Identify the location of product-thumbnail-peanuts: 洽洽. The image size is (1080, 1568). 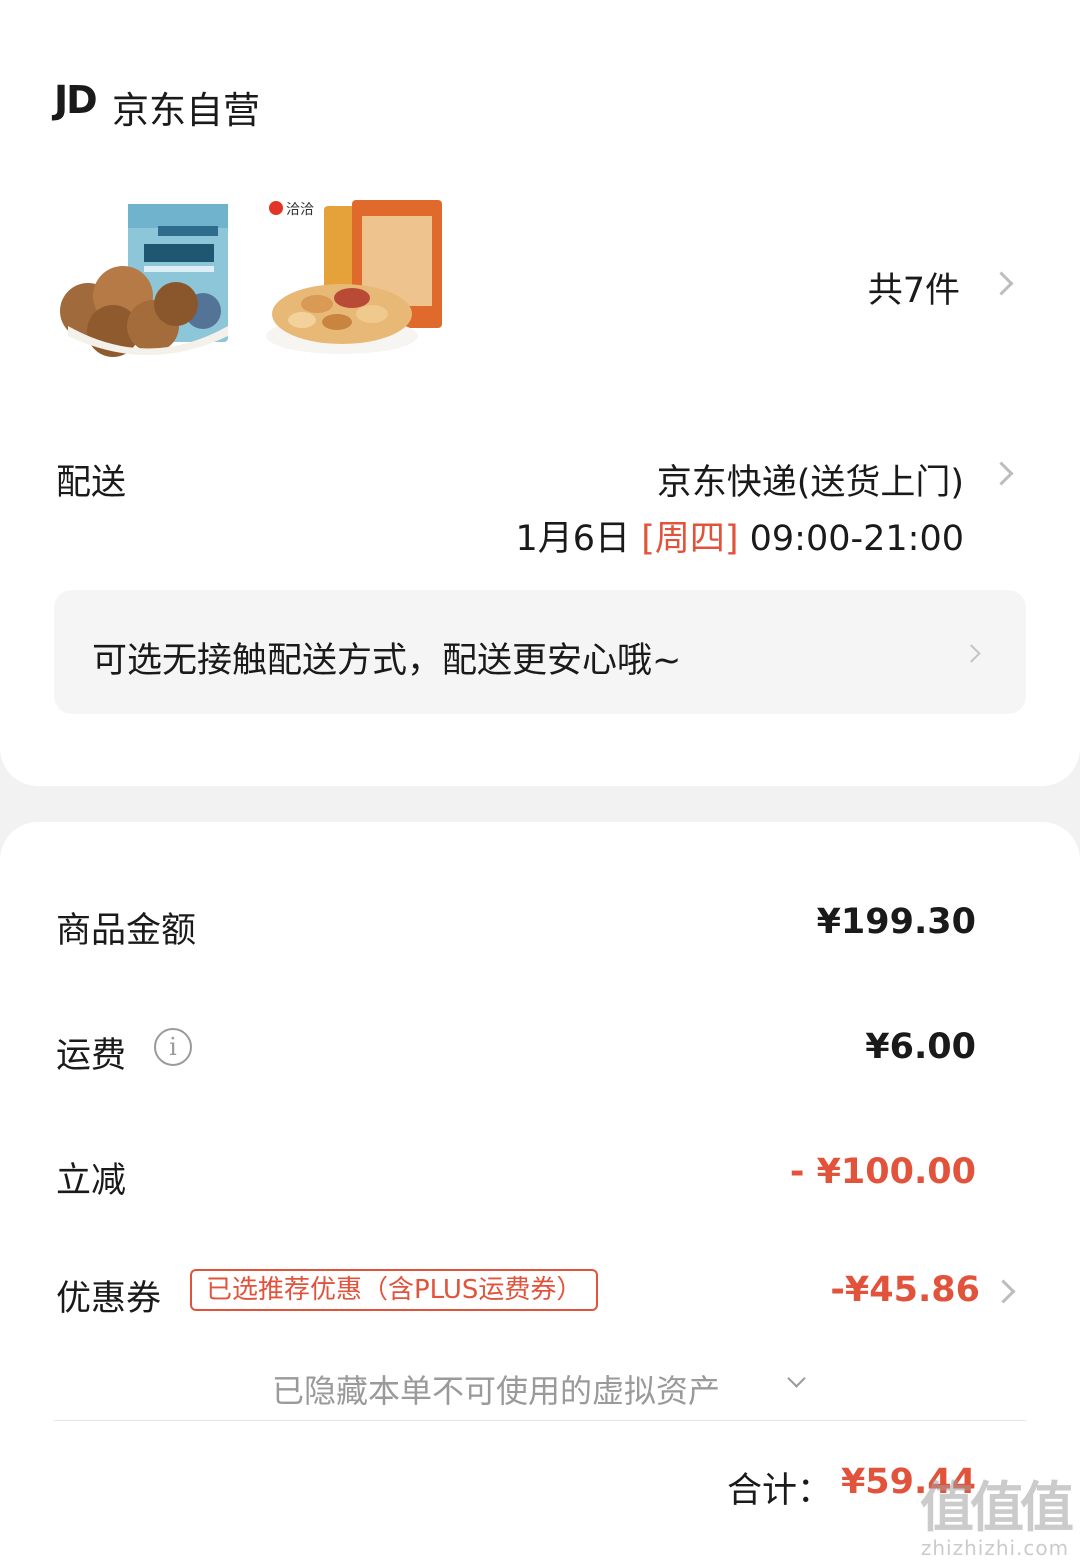
(353, 279).